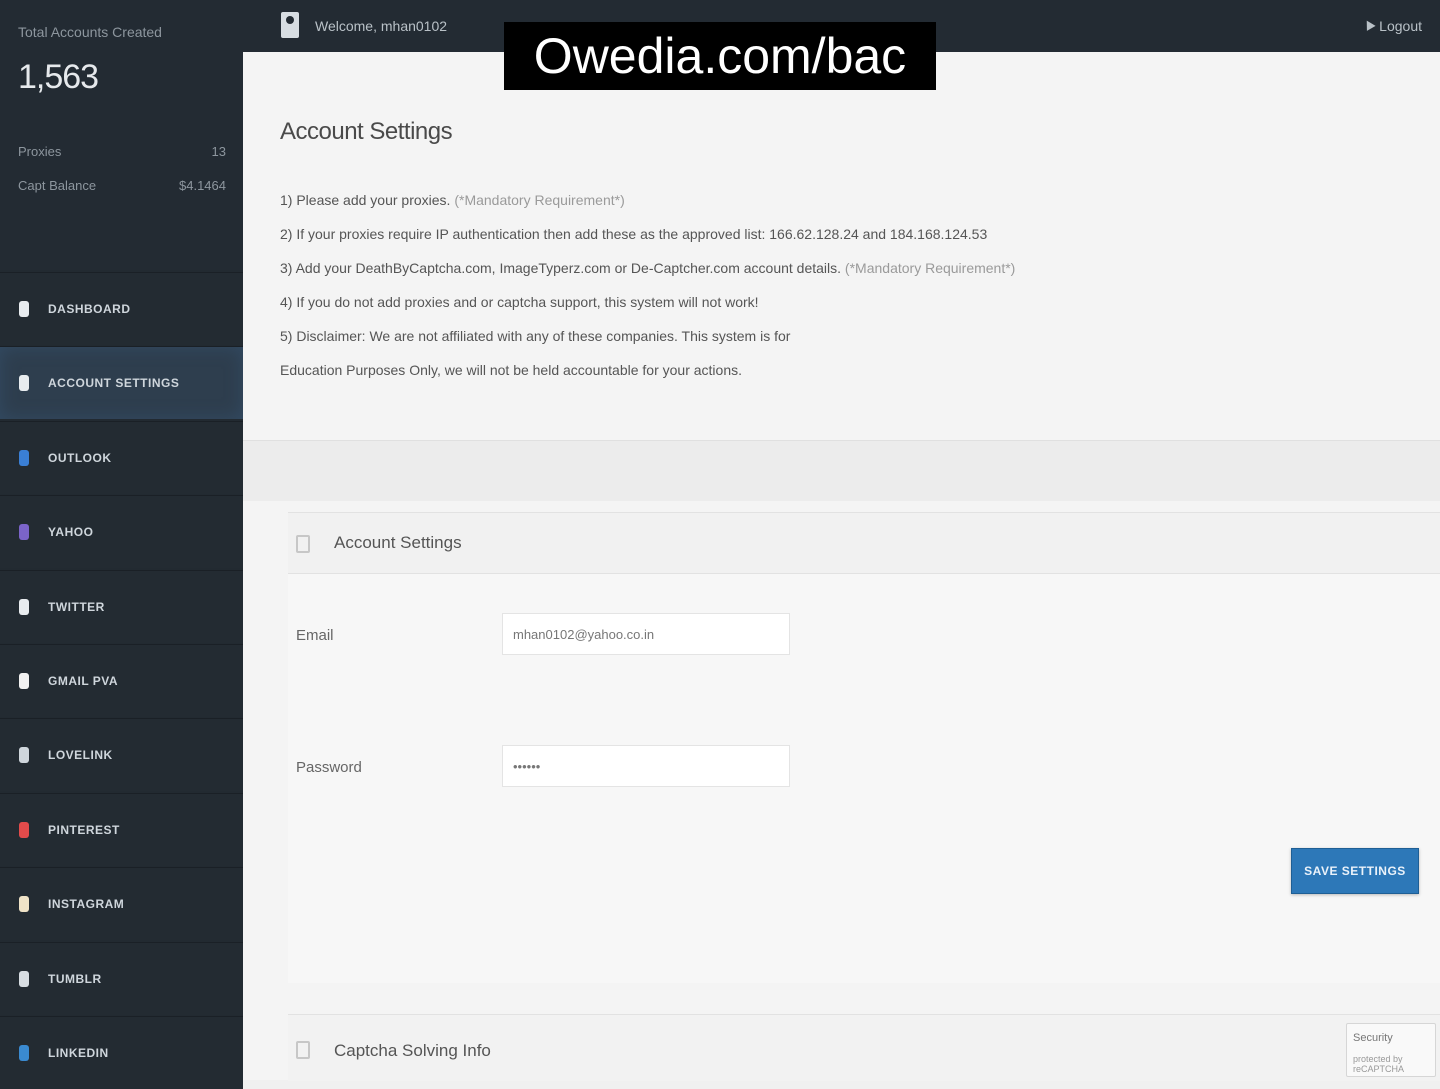  What do you see at coordinates (122, 185) in the screenshot?
I see `captcha-balance-stat: Capt Balance $4.1464` at bounding box center [122, 185].